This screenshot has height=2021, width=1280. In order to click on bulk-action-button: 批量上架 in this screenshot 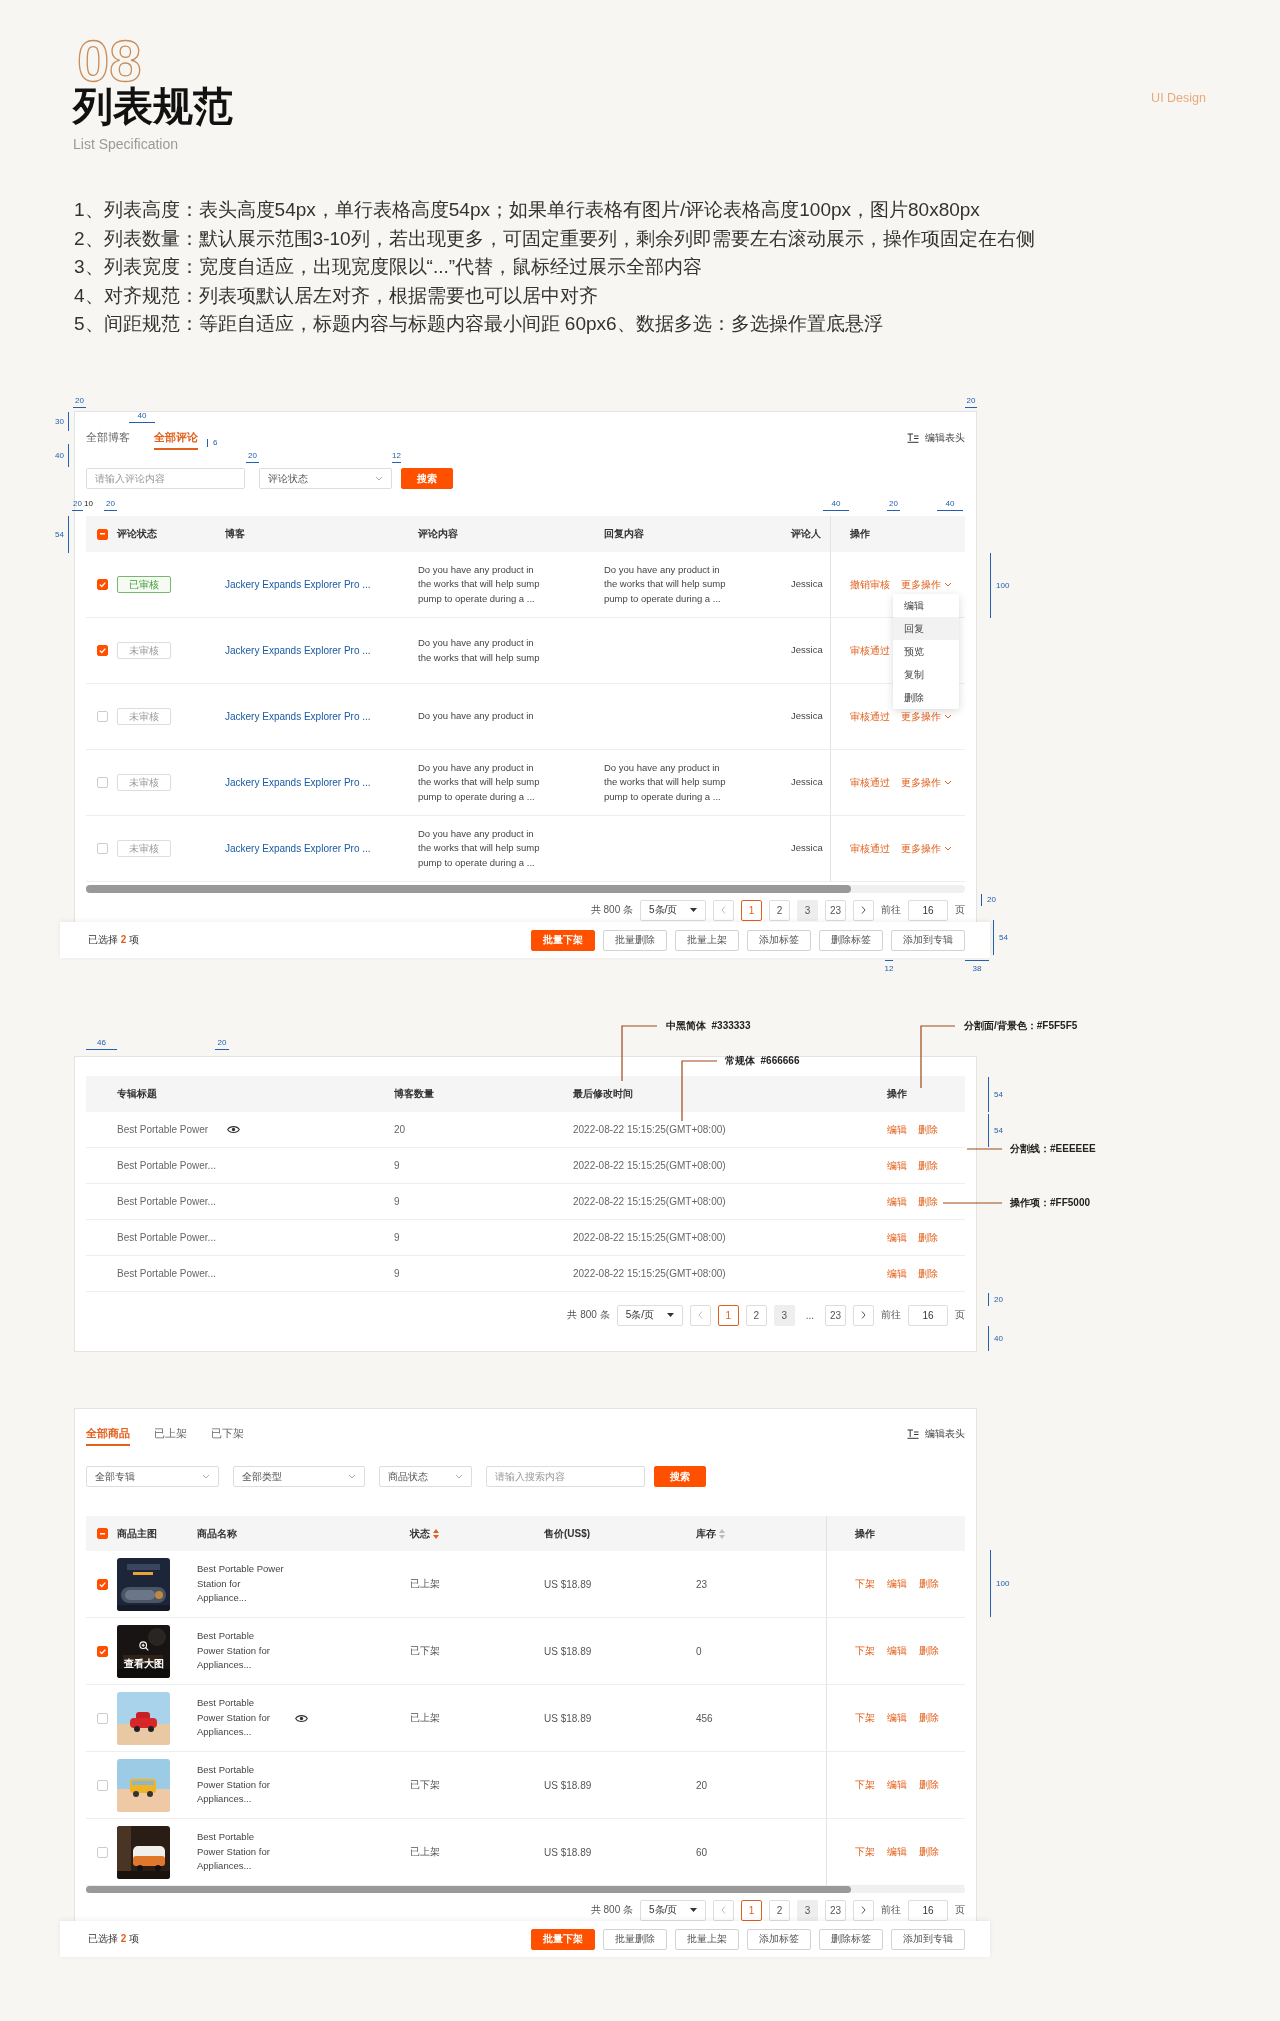, I will do `click(707, 940)`.